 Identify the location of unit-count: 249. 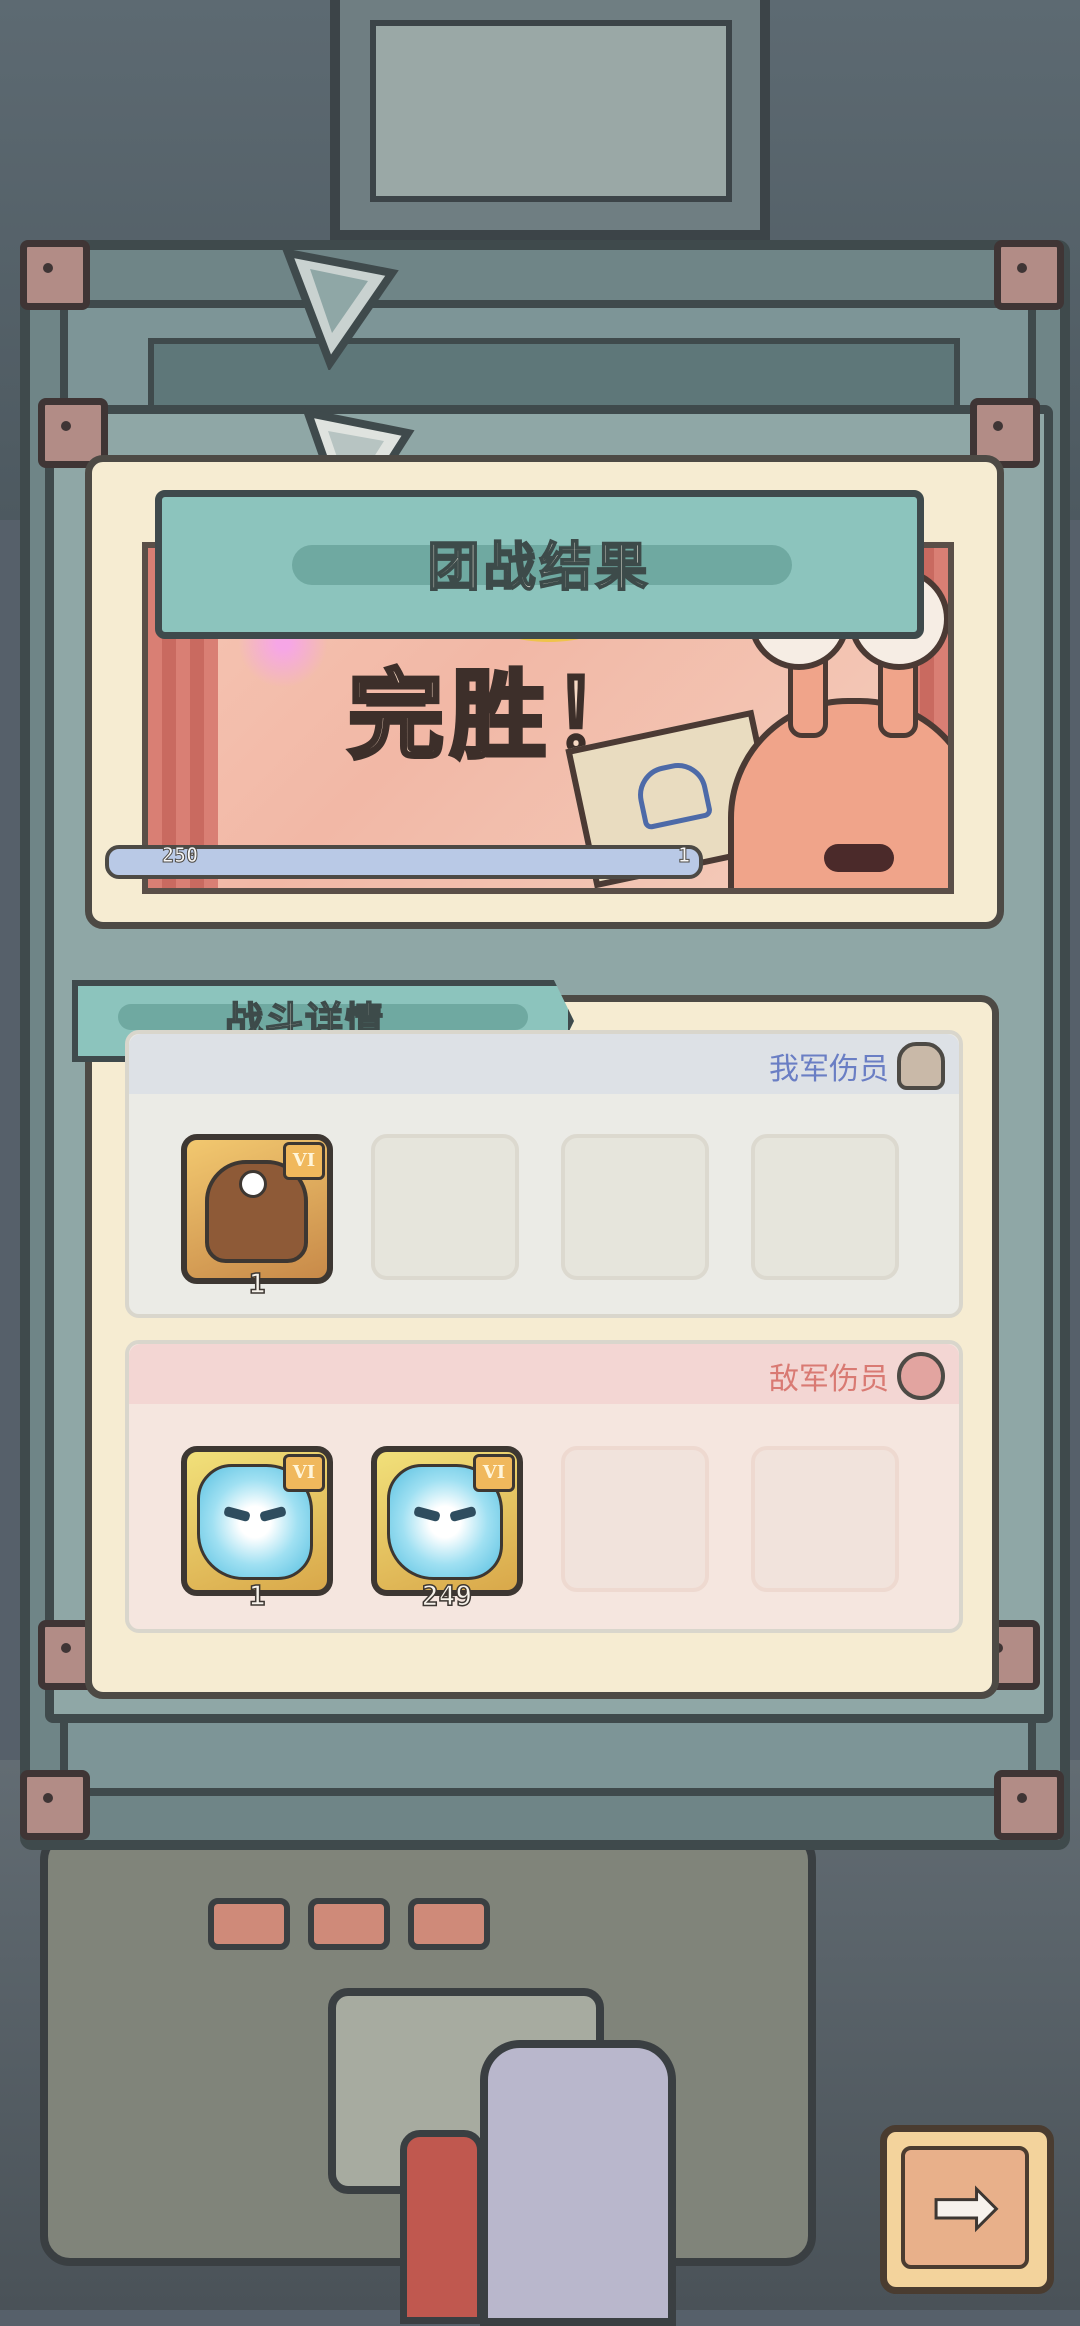
(447, 1595).